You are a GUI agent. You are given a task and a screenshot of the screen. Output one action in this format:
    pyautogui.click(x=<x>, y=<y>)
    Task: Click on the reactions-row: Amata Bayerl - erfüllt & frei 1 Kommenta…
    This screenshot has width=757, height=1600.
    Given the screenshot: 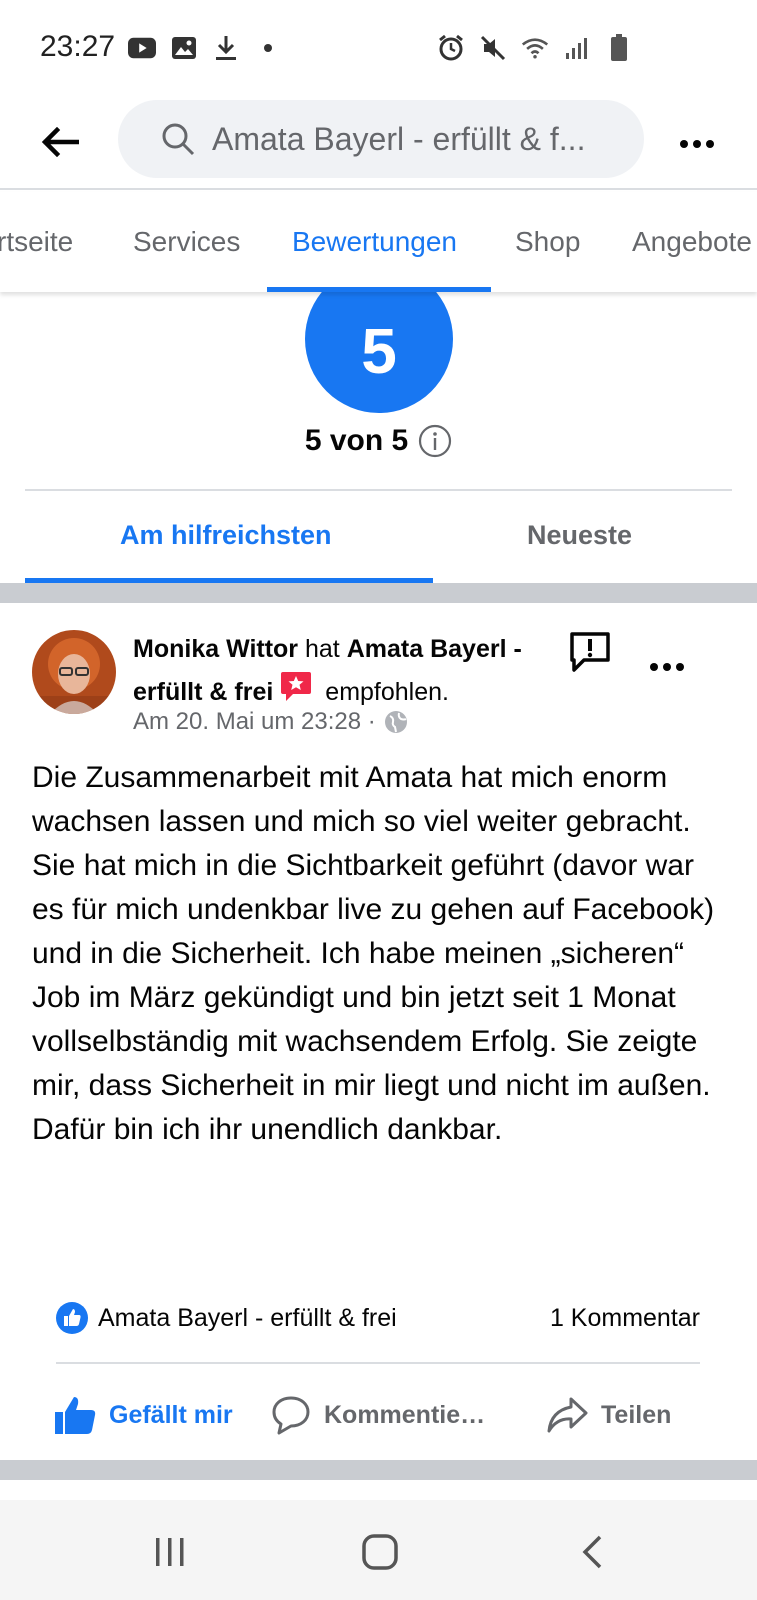 What is the action you would take?
    pyautogui.click(x=378, y=1318)
    